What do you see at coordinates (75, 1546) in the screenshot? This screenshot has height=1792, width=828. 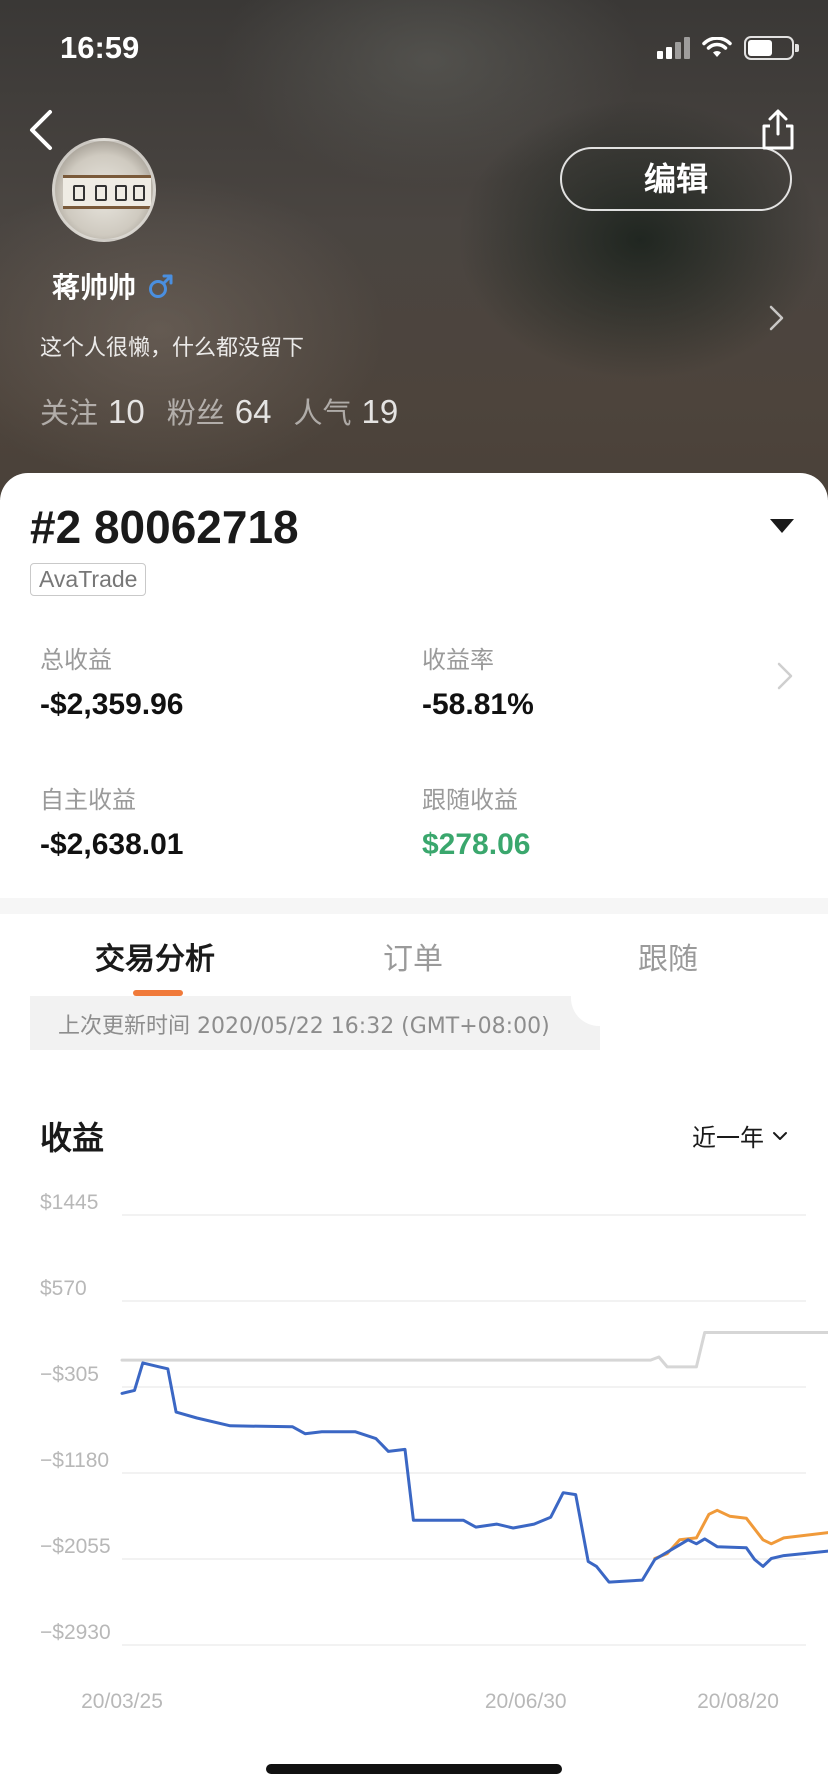 I see `y-tick-label: −$2055` at bounding box center [75, 1546].